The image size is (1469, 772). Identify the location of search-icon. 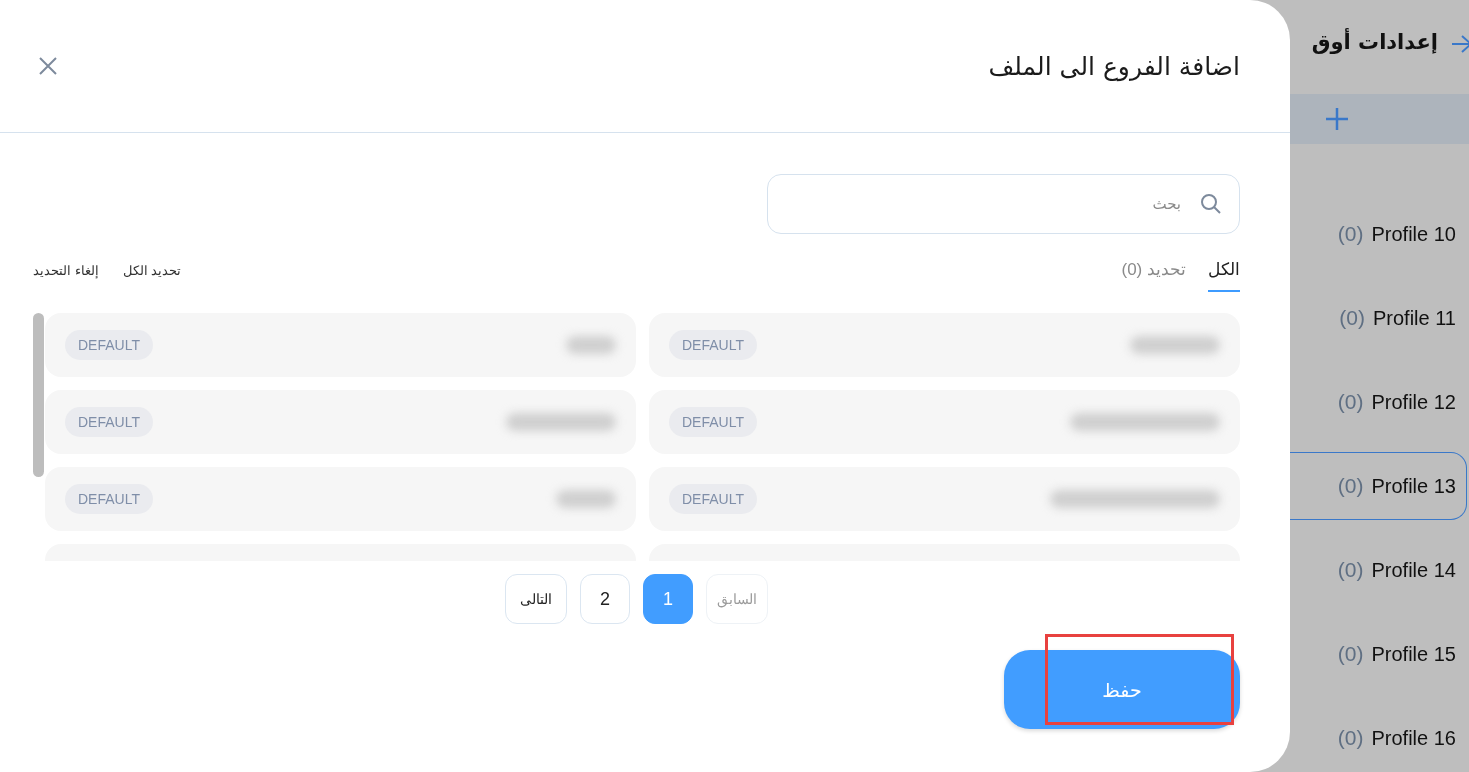
(1211, 204).